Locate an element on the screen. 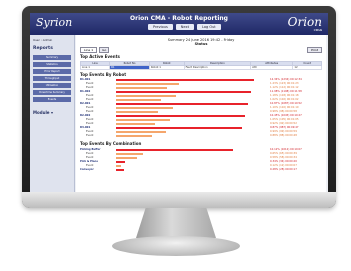  chart-sub-row: Event 0.88% (88) 00:00:48 is located at coordinates (201, 136).